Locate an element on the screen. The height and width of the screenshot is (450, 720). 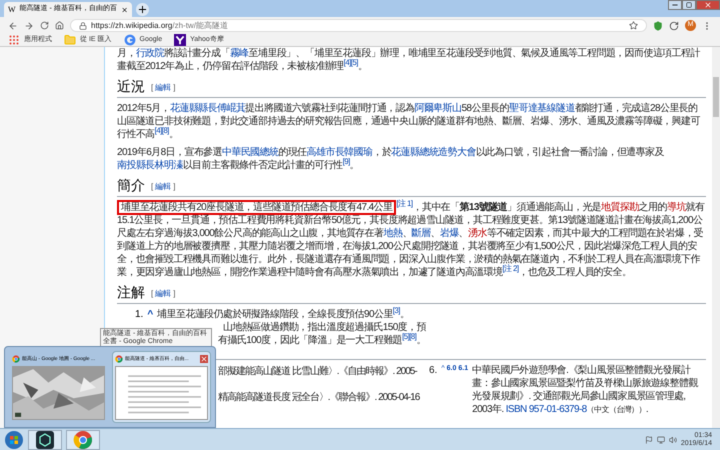
reference-link: [3] is located at coordinates (396, 310).